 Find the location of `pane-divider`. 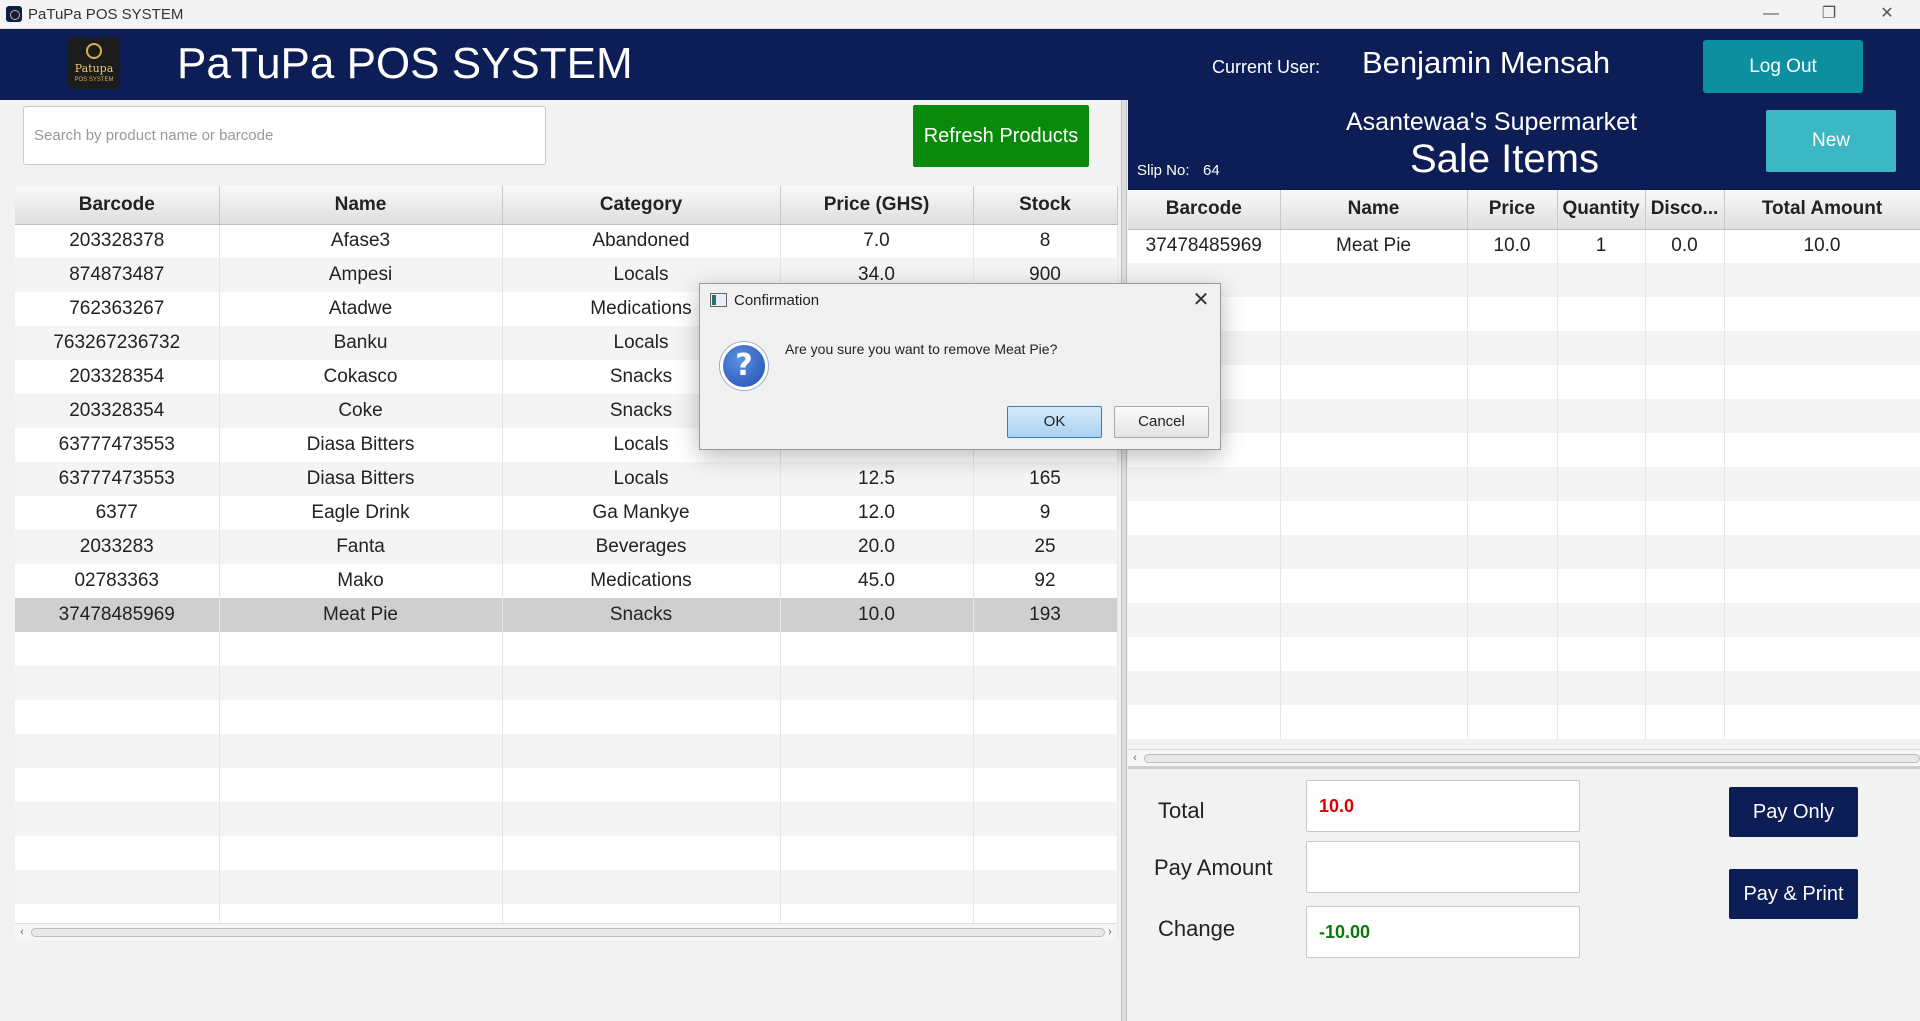

pane-divider is located at coordinates (1124, 560).